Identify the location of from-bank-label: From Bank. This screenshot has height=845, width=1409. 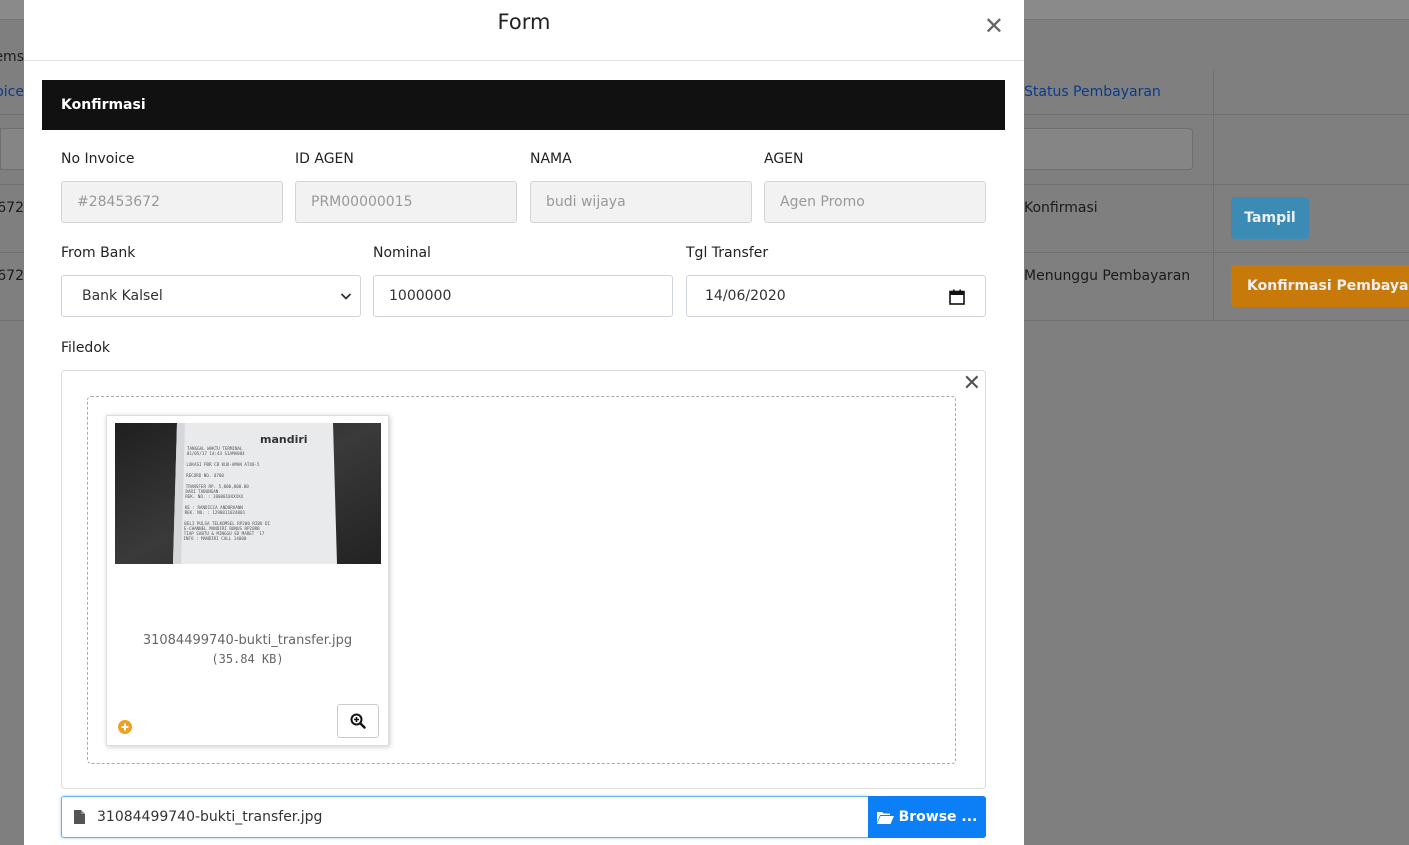
(98, 253).